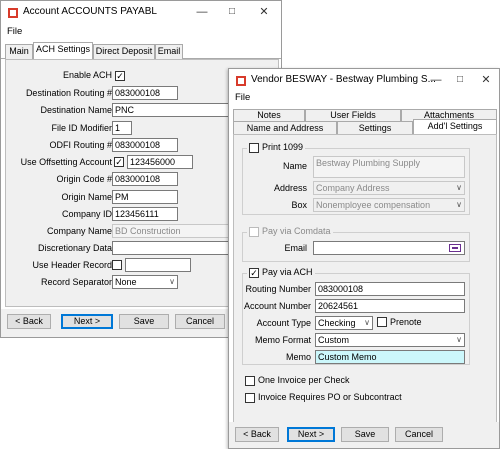  Describe the element at coordinates (299, 205) in the screenshot. I see `box-1099-label: Box` at that location.